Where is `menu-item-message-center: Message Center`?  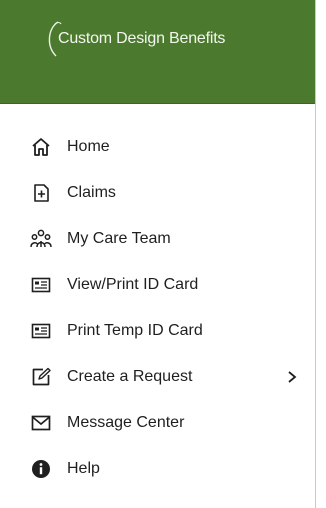
menu-item-message-center: Message Center is located at coordinates (157, 423).